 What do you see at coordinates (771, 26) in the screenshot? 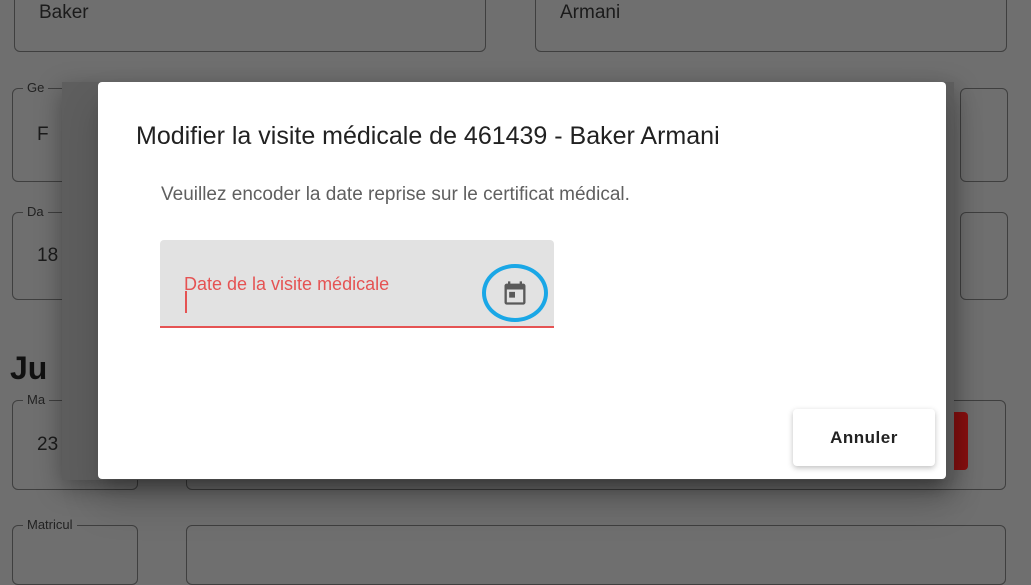
I see `first-name-field: Armani` at bounding box center [771, 26].